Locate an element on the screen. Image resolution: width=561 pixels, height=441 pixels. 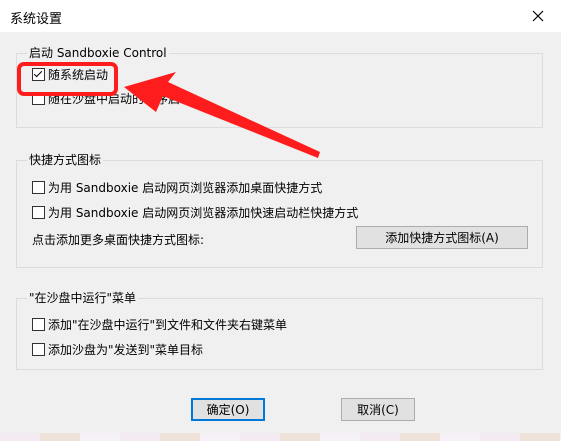
add-shortcut-button: 添加快捷方式图标(A) is located at coordinates (442, 237).